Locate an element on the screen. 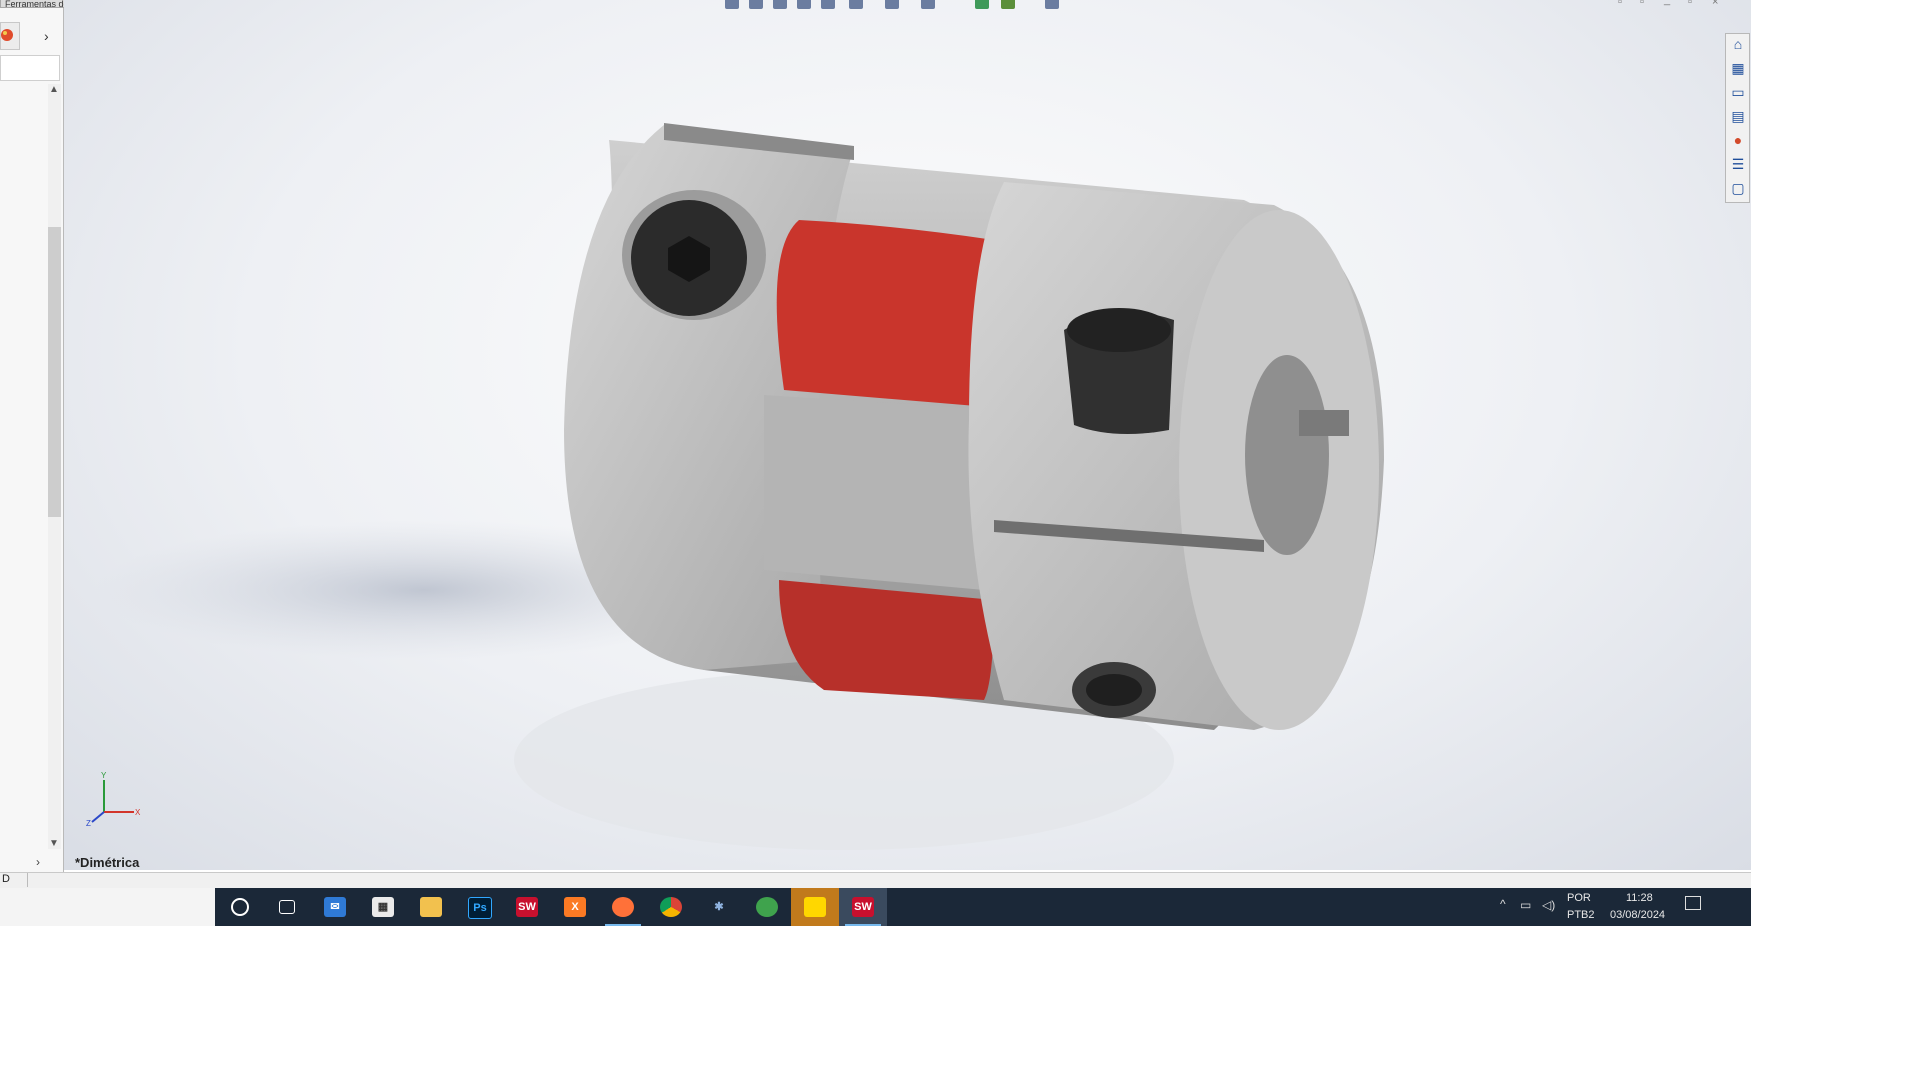 The height and width of the screenshot is (1080, 1920). empty-area-below is located at coordinates (960, 1003).